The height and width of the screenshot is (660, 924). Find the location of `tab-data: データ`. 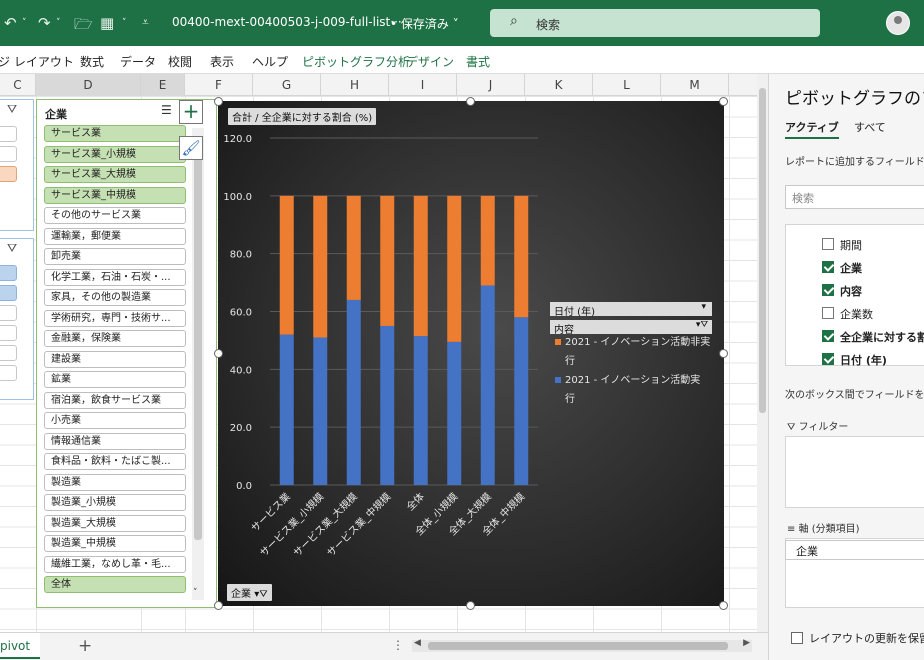

tab-data: データ is located at coordinates (138, 61).